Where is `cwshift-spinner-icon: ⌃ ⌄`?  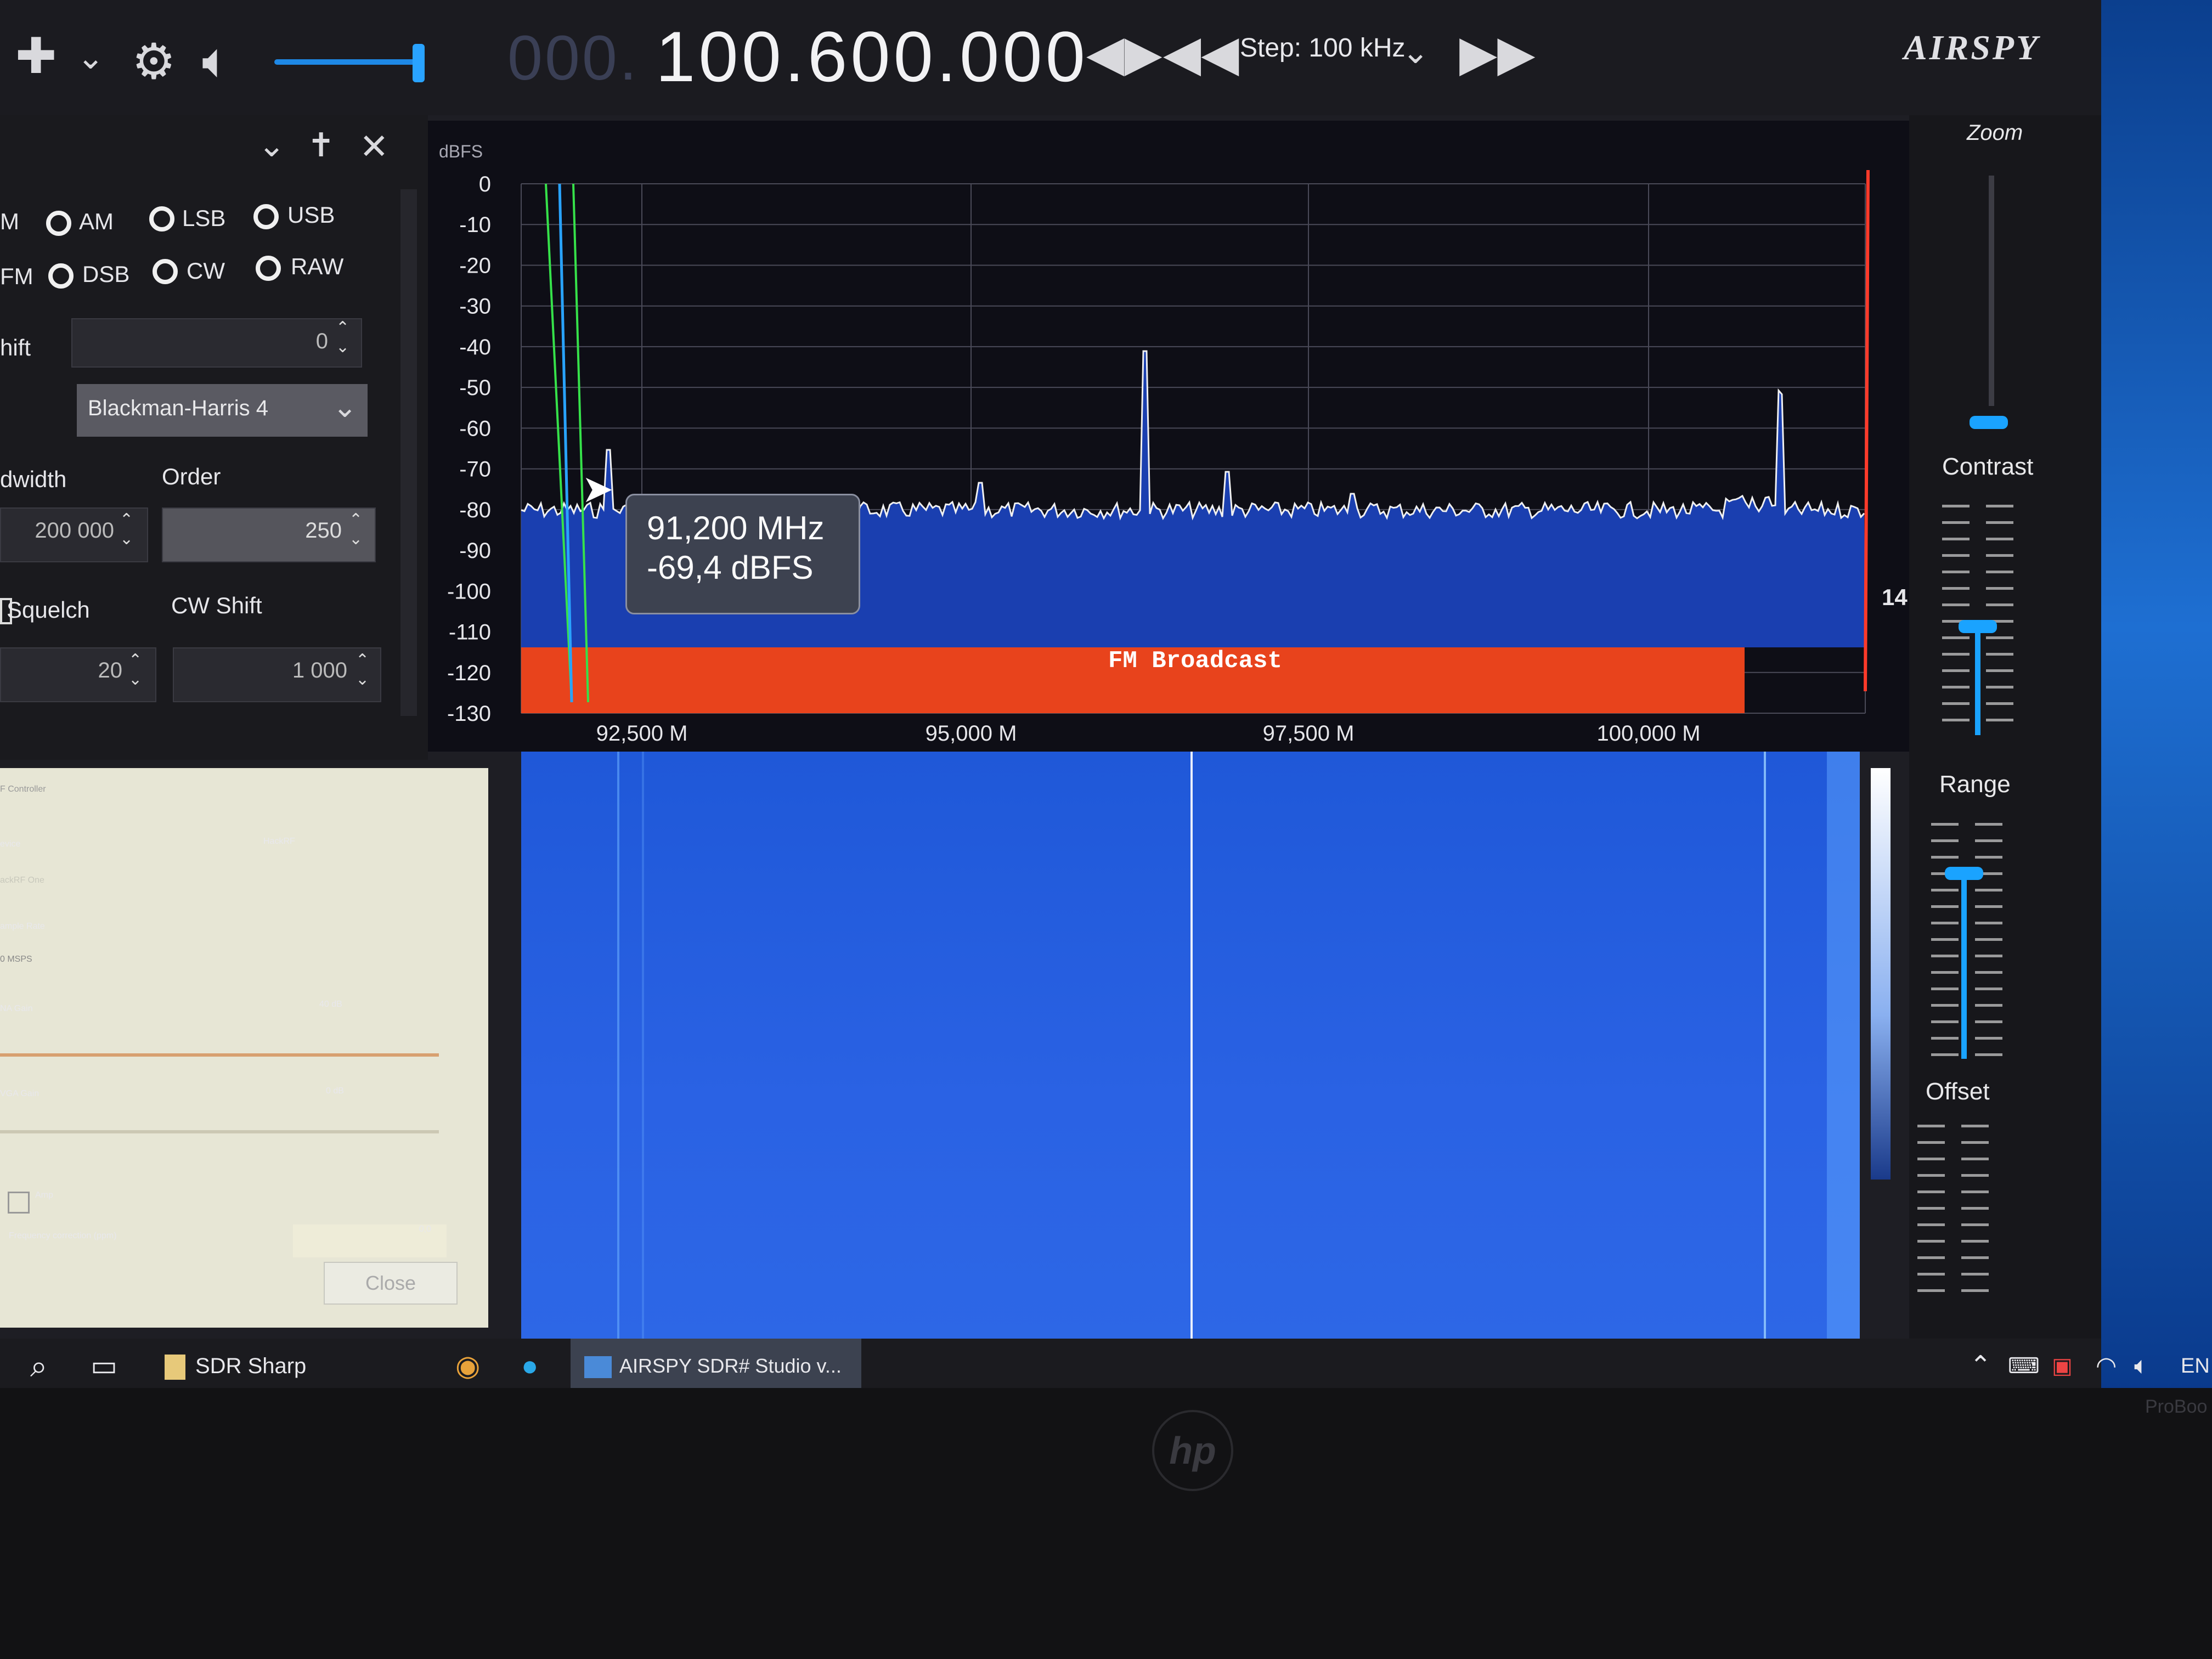 cwshift-spinner-icon: ⌃ ⌄ is located at coordinates (362, 670).